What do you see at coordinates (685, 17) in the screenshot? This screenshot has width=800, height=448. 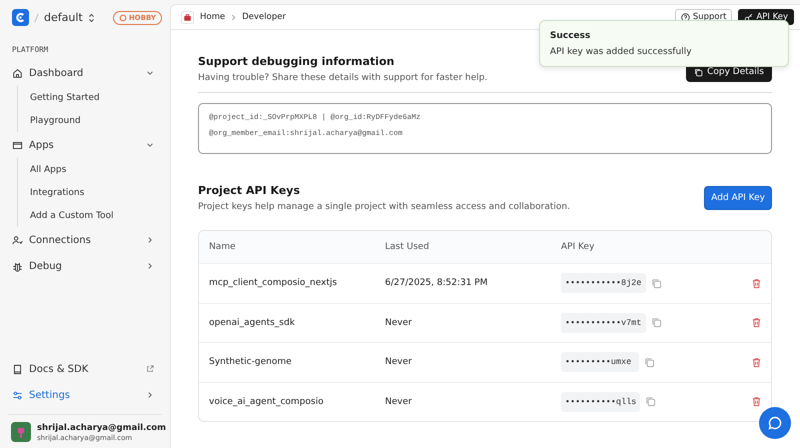 I see `help-icon` at bounding box center [685, 17].